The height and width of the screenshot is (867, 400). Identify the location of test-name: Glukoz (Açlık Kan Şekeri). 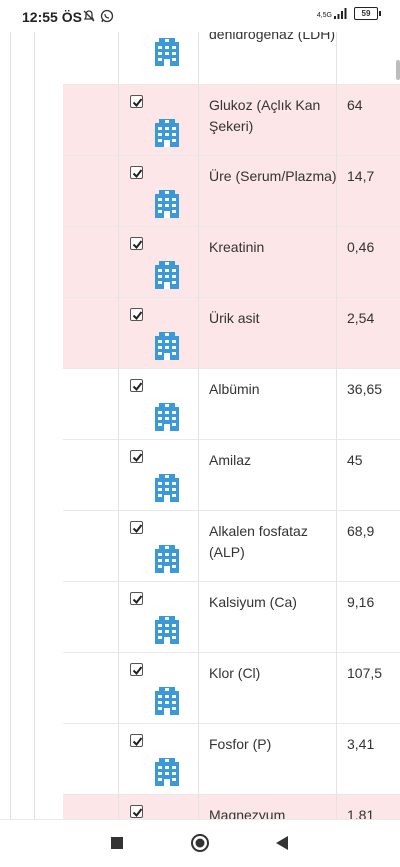
(265, 115).